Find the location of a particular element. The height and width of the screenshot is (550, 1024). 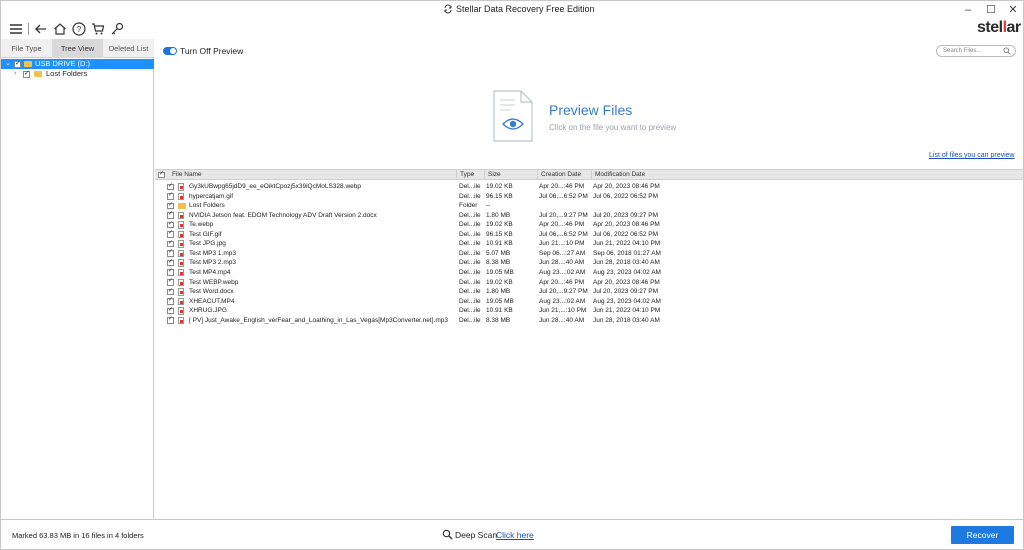

minimize-icon: – is located at coordinates (968, 10).